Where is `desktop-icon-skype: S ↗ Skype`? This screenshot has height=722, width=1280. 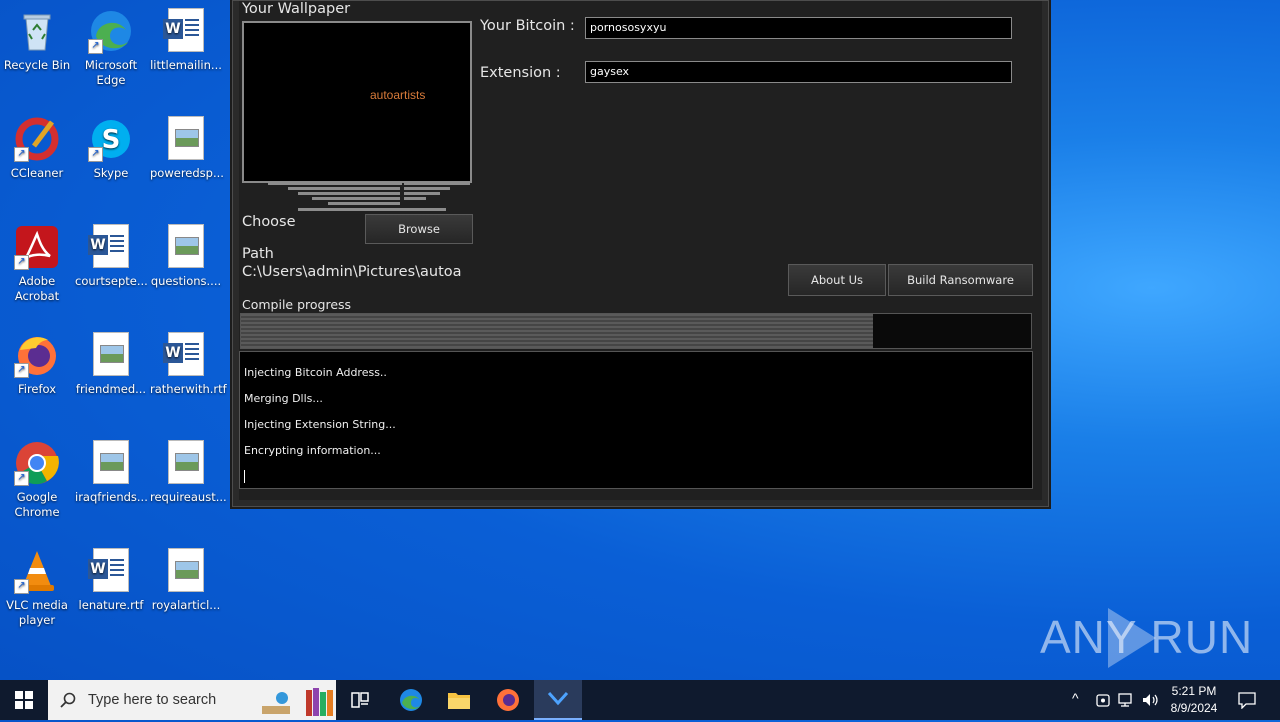
desktop-icon-skype: S ↗ Skype is located at coordinates (111, 148).